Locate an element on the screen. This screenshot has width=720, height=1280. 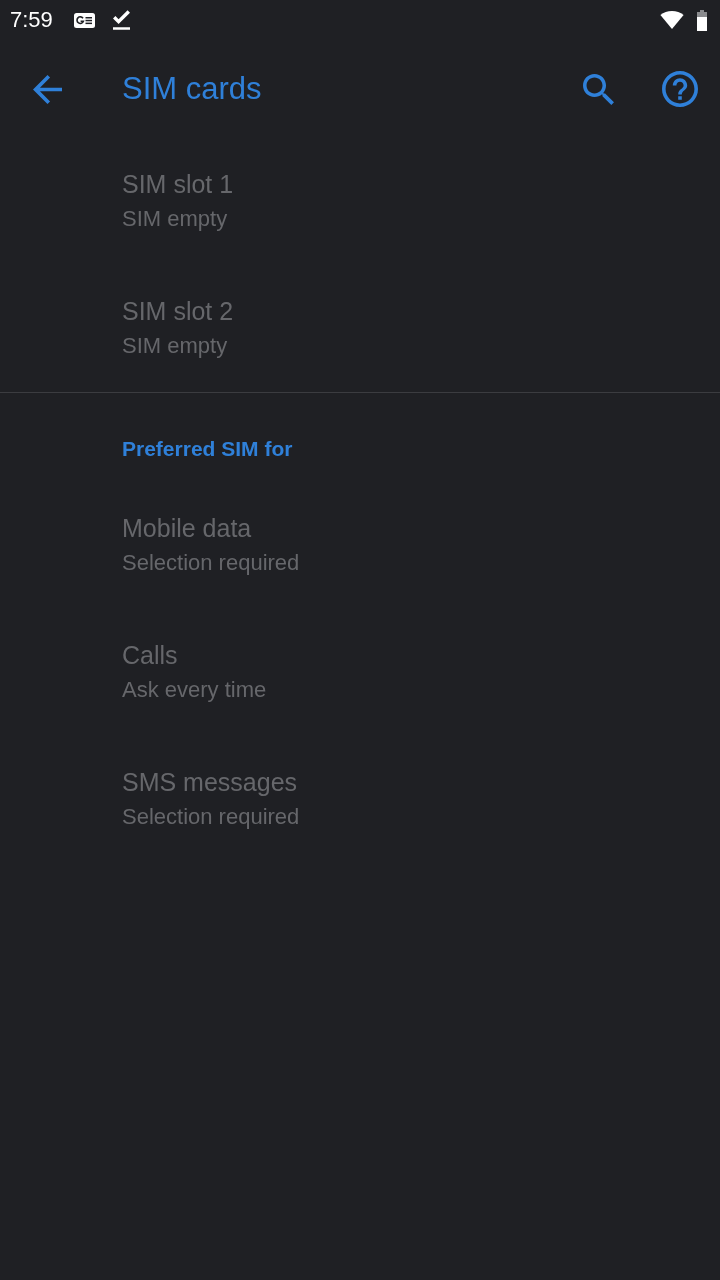
wifi-icon is located at coordinates (672, 20).